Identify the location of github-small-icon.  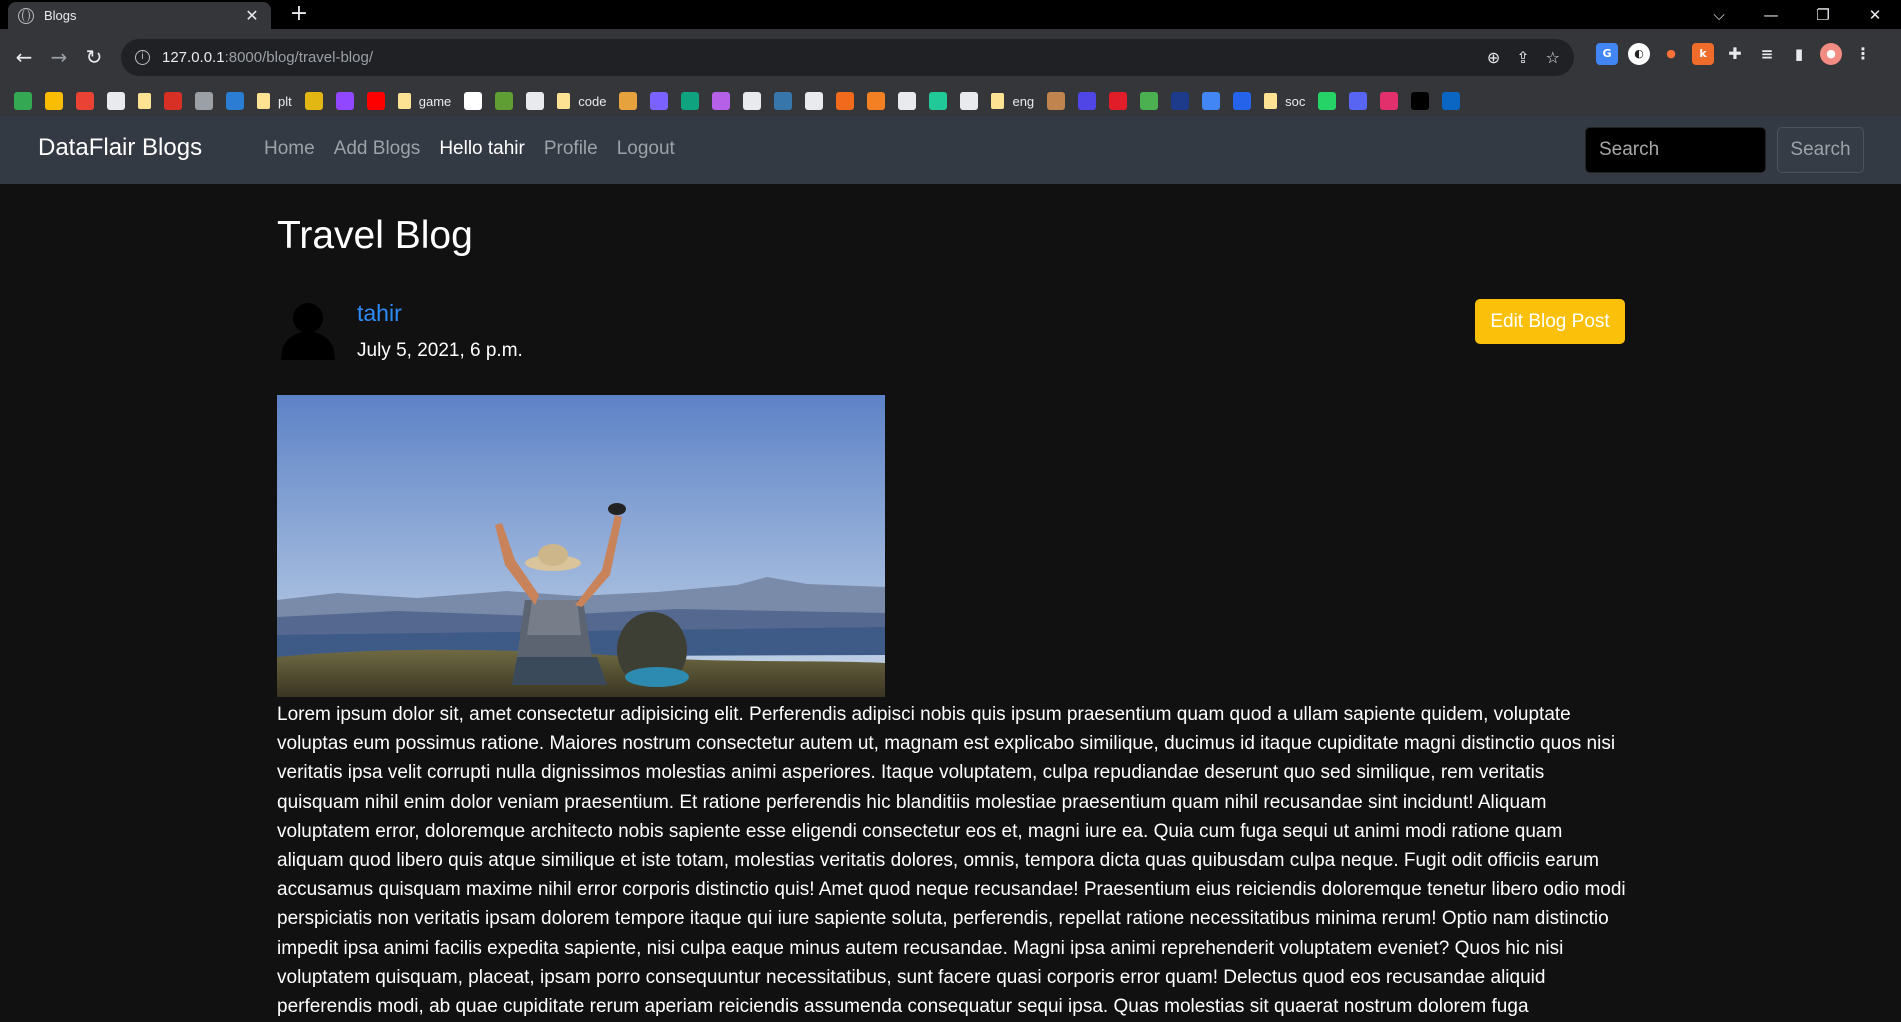
(204, 101).